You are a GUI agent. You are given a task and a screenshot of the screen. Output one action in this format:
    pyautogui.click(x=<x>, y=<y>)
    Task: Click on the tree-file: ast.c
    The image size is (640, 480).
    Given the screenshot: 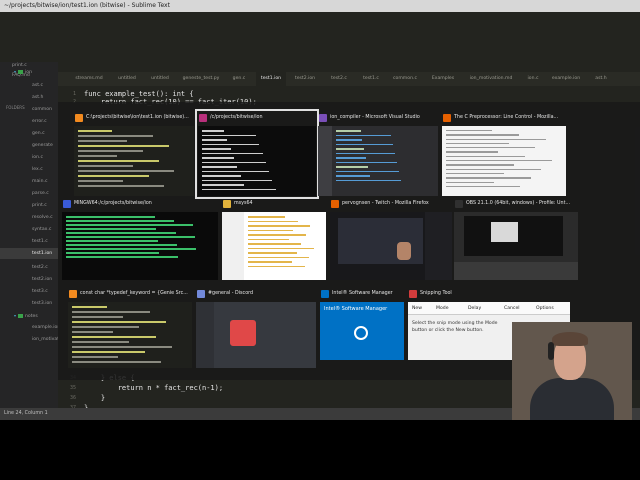 What is the action you would take?
    pyautogui.click(x=29, y=85)
    